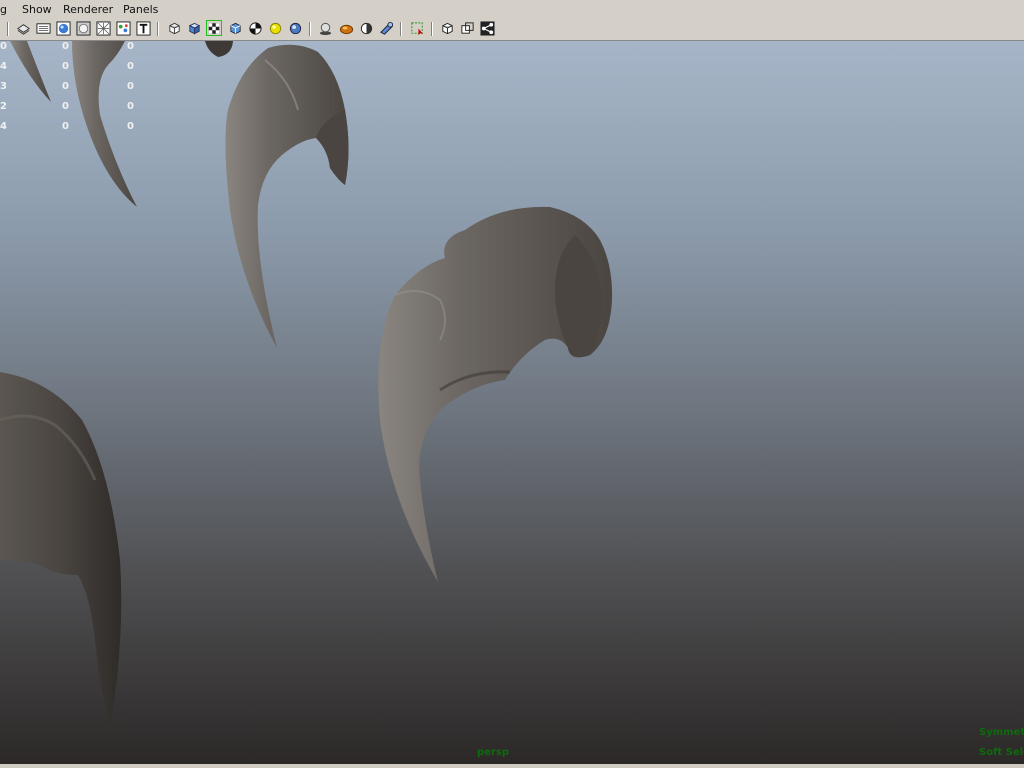 The width and height of the screenshot is (1024, 768). Describe the element at coordinates (275, 28) in the screenshot. I see `lit-sphere-icon` at that location.